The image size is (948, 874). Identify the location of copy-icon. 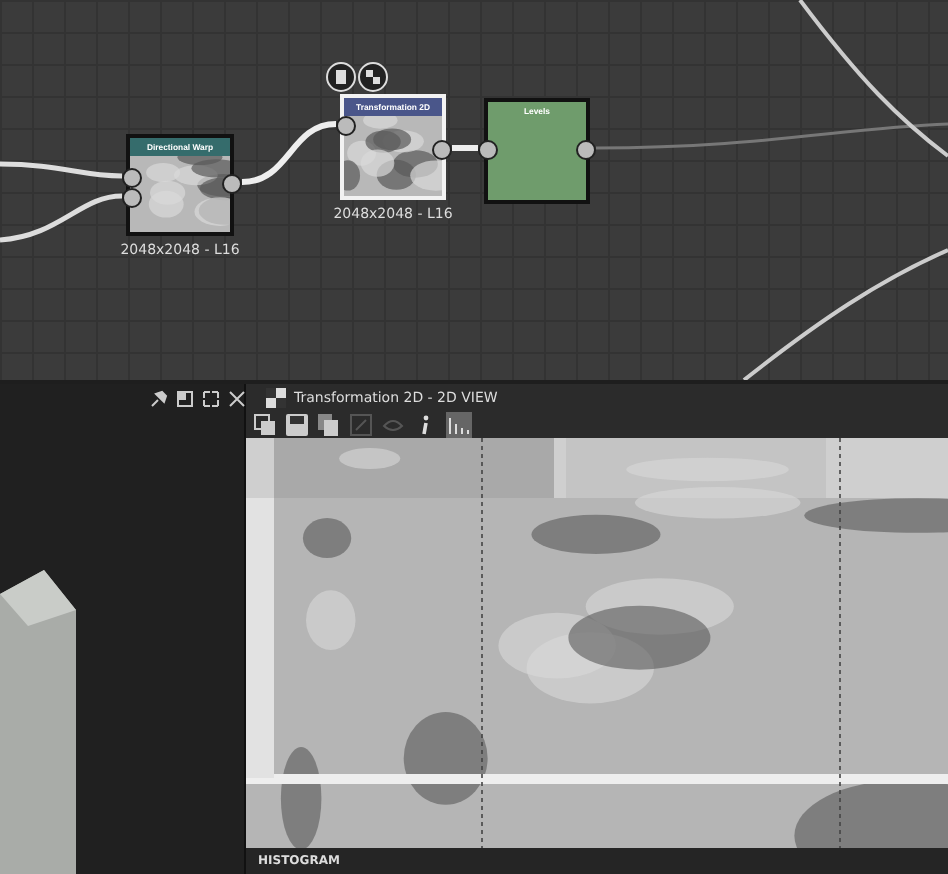
(329, 425).